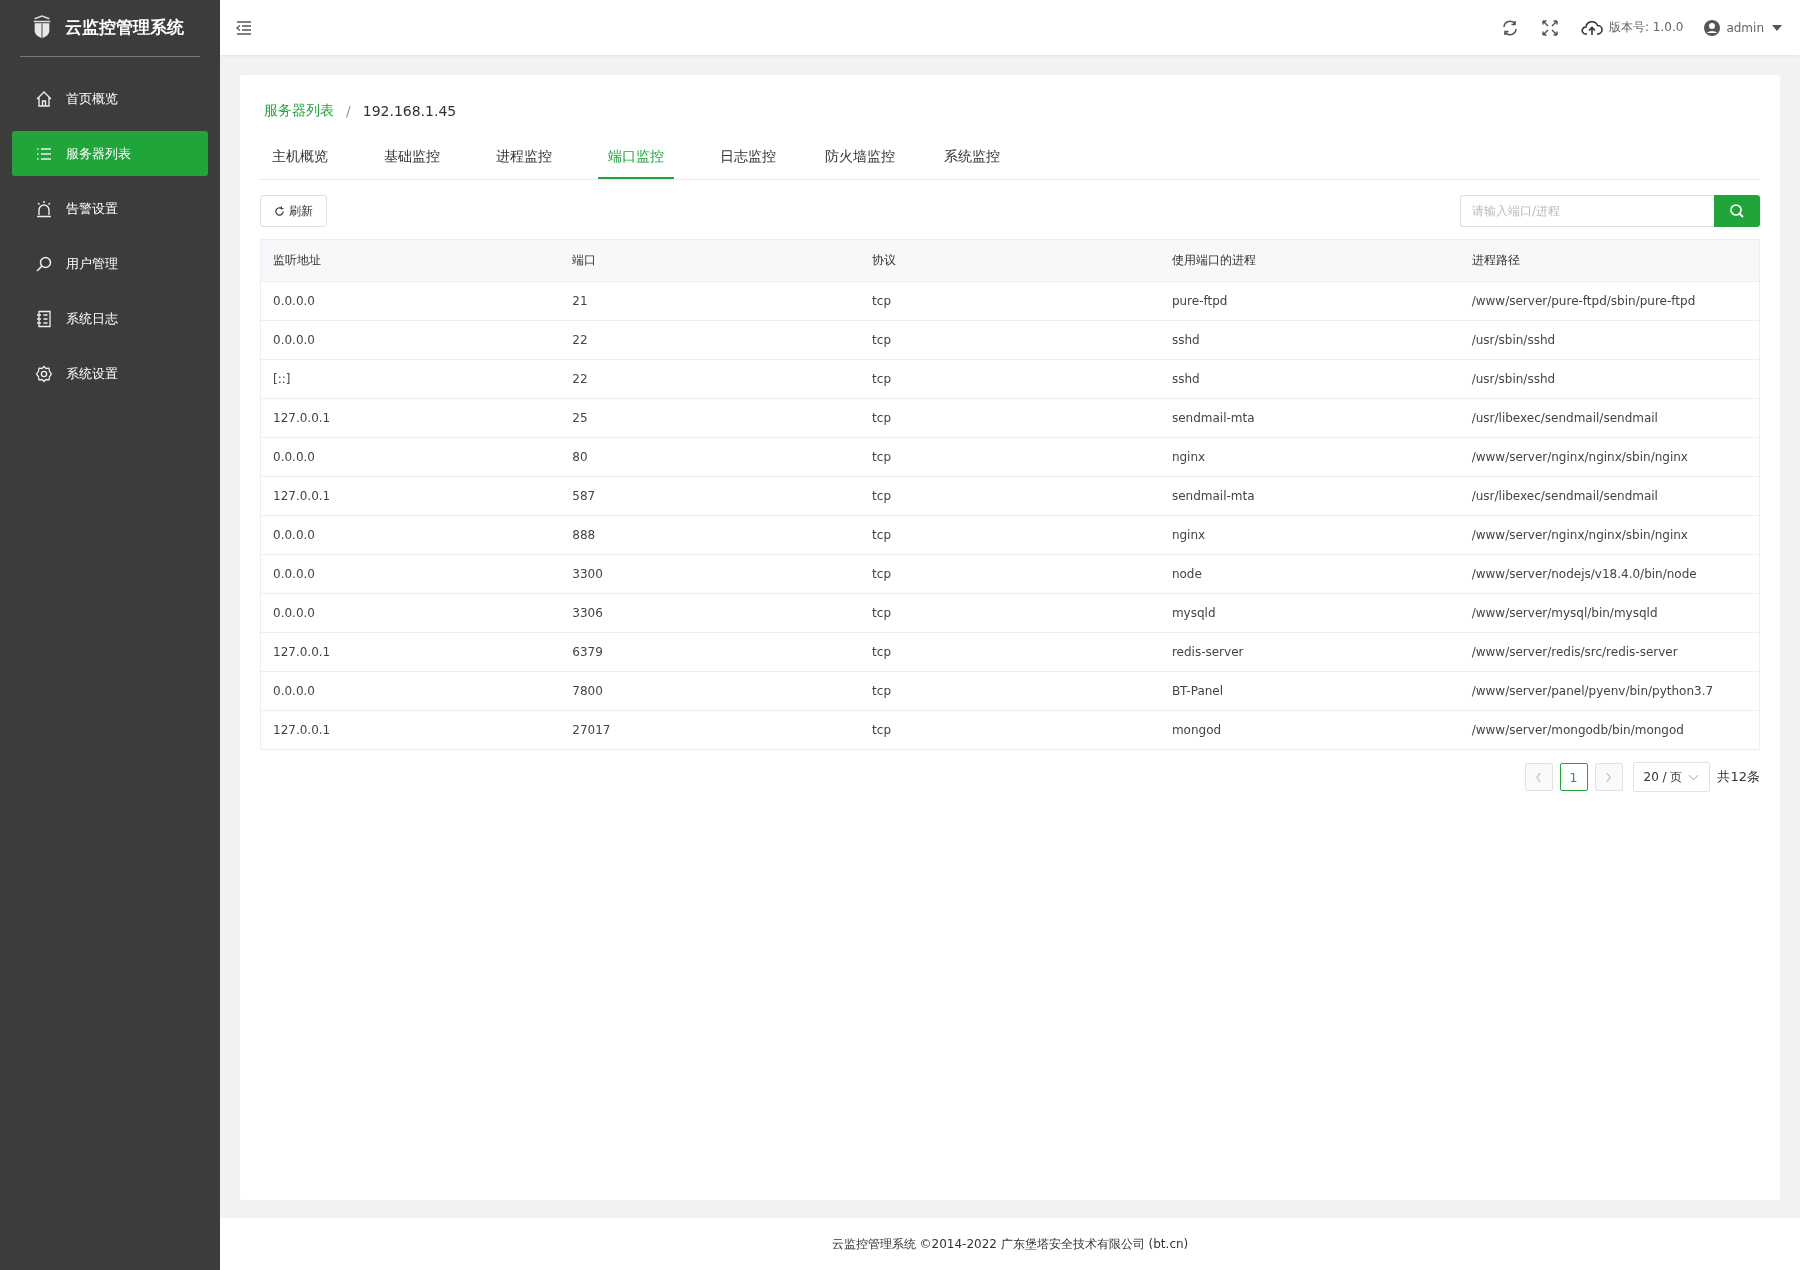 The image size is (1800, 1270). What do you see at coordinates (860, 158) in the screenshot?
I see `tab: 防火墙监控` at bounding box center [860, 158].